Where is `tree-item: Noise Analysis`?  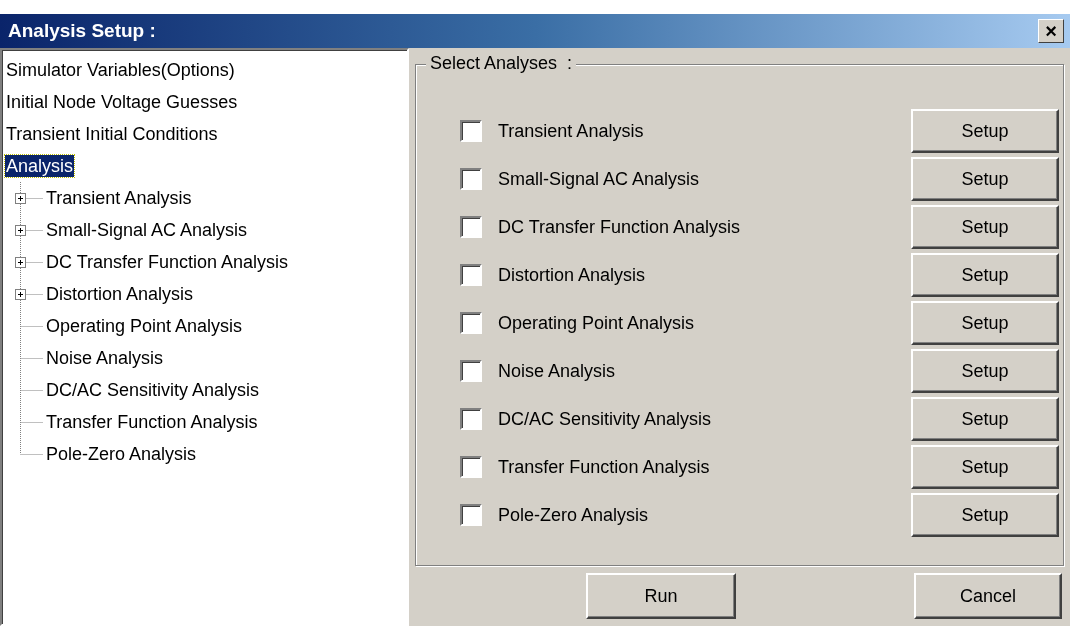 tree-item: Noise Analysis is located at coordinates (105, 358).